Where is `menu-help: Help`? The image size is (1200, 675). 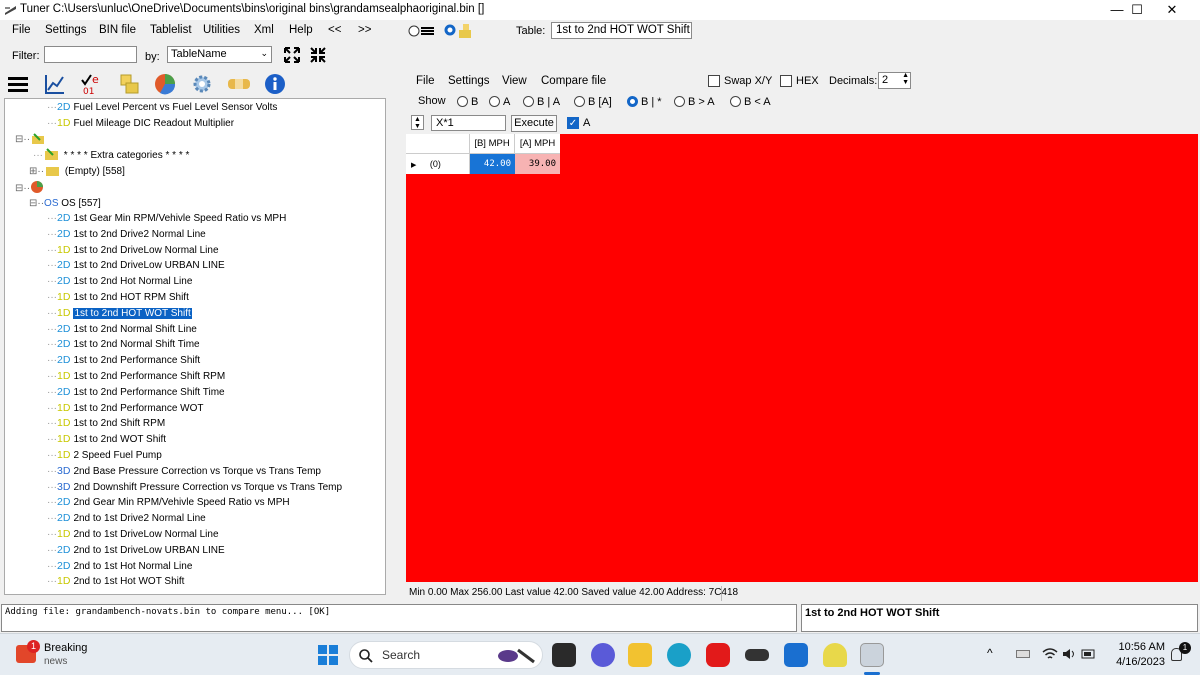
menu-help: Help is located at coordinates (301, 30).